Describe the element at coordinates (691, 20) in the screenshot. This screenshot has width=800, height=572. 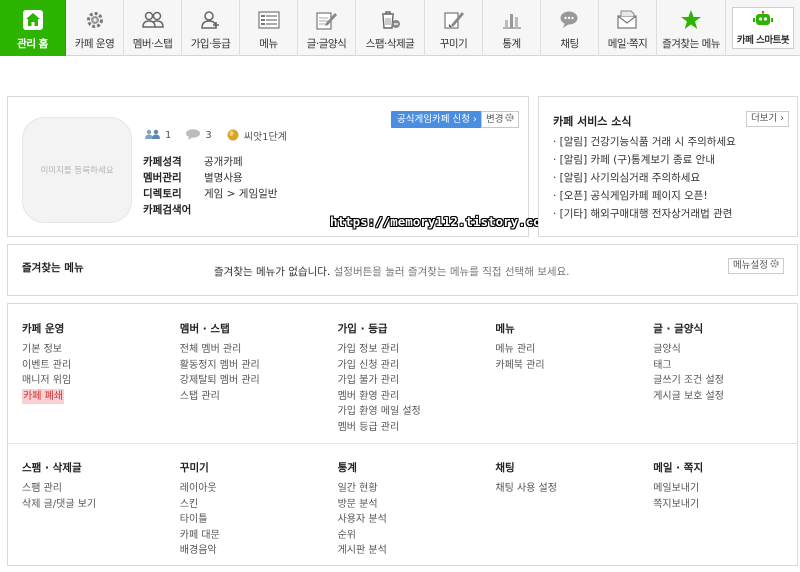
I see `star-icon` at that location.